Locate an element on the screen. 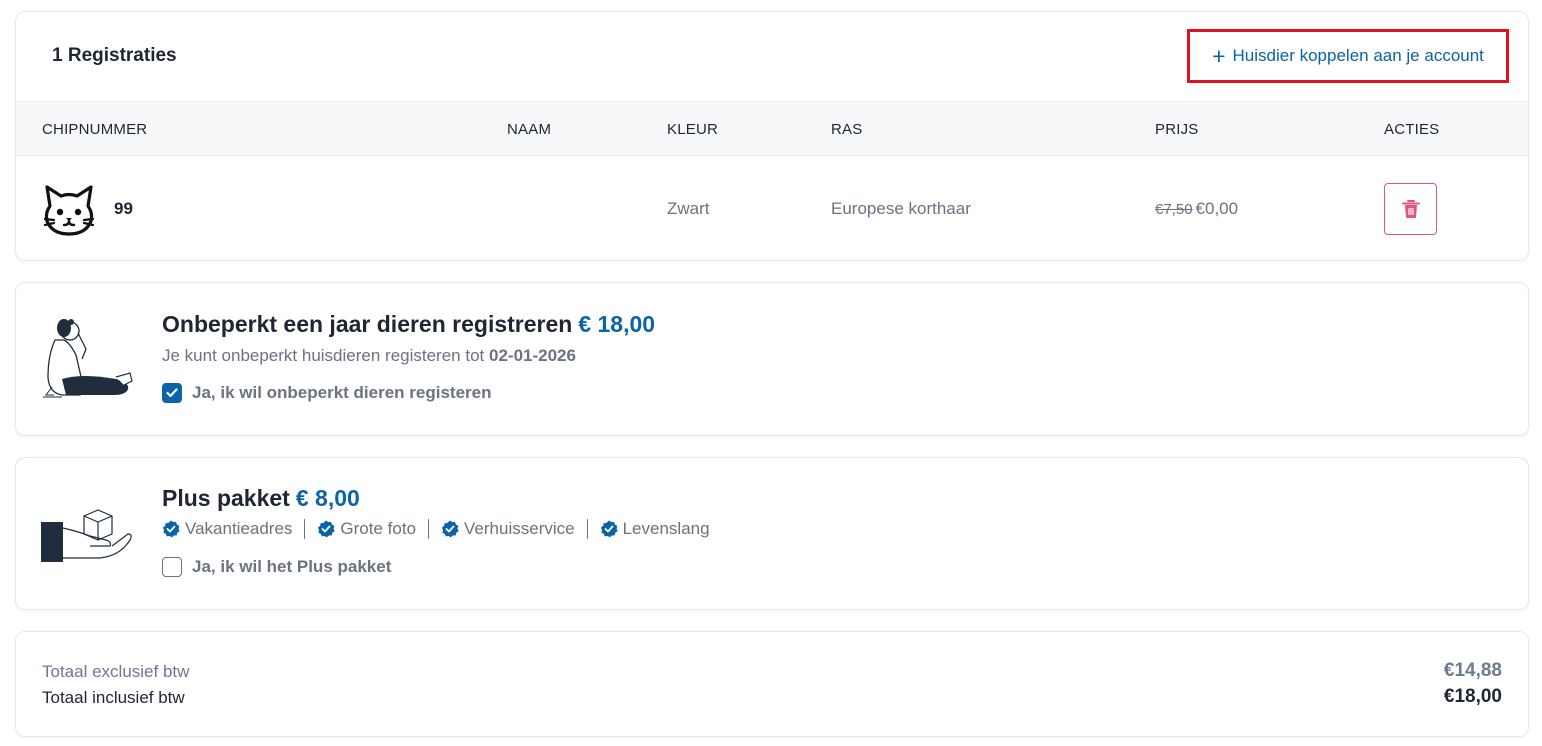  chipnummer-value: 99 is located at coordinates (123, 208).